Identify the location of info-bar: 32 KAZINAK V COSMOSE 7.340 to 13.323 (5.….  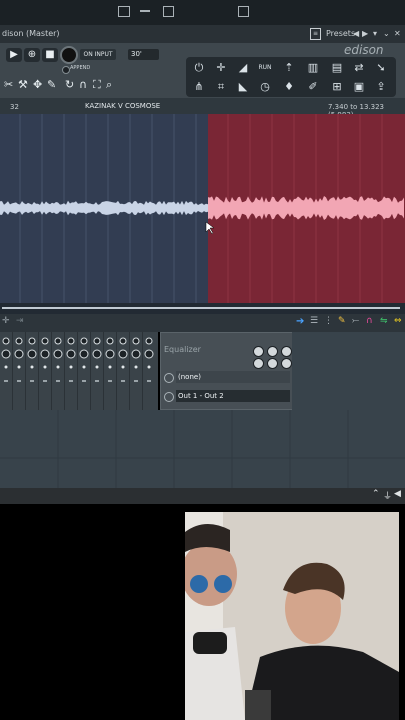
(202, 108).